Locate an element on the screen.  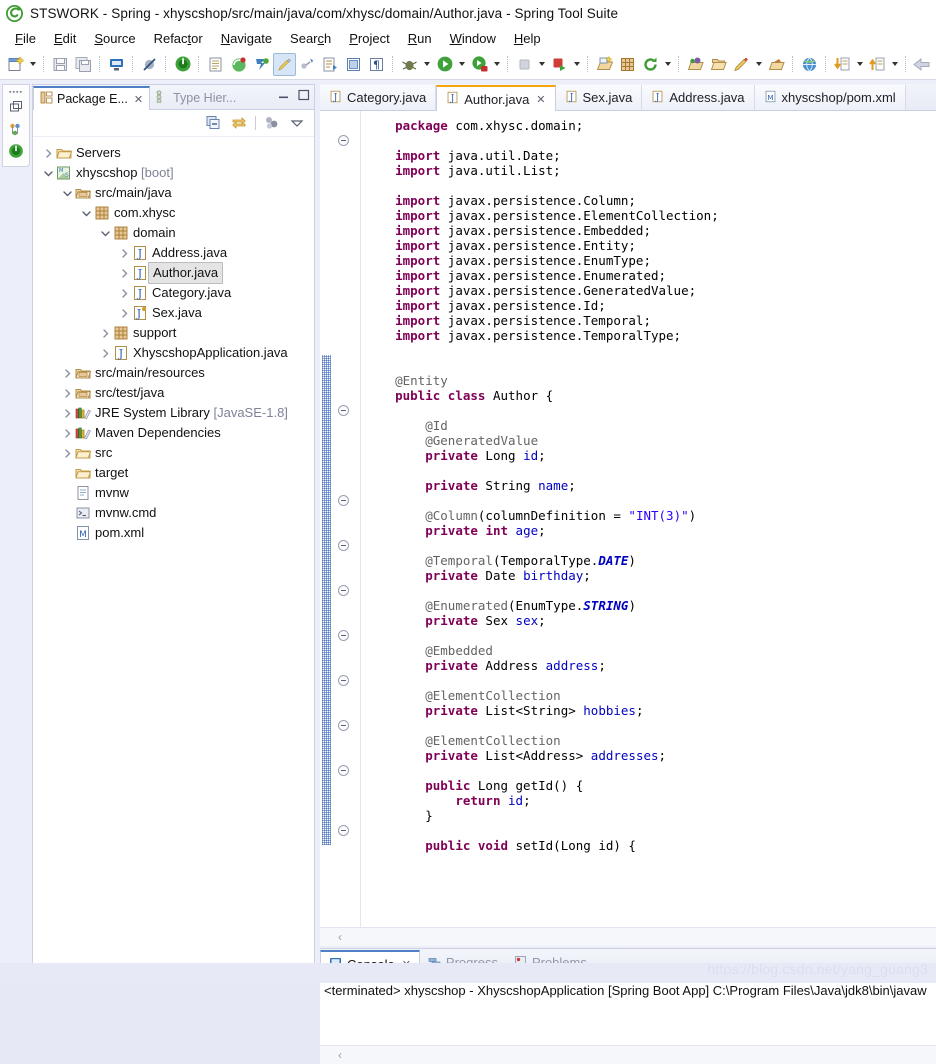
stop-dropdown is located at coordinates (542, 64).